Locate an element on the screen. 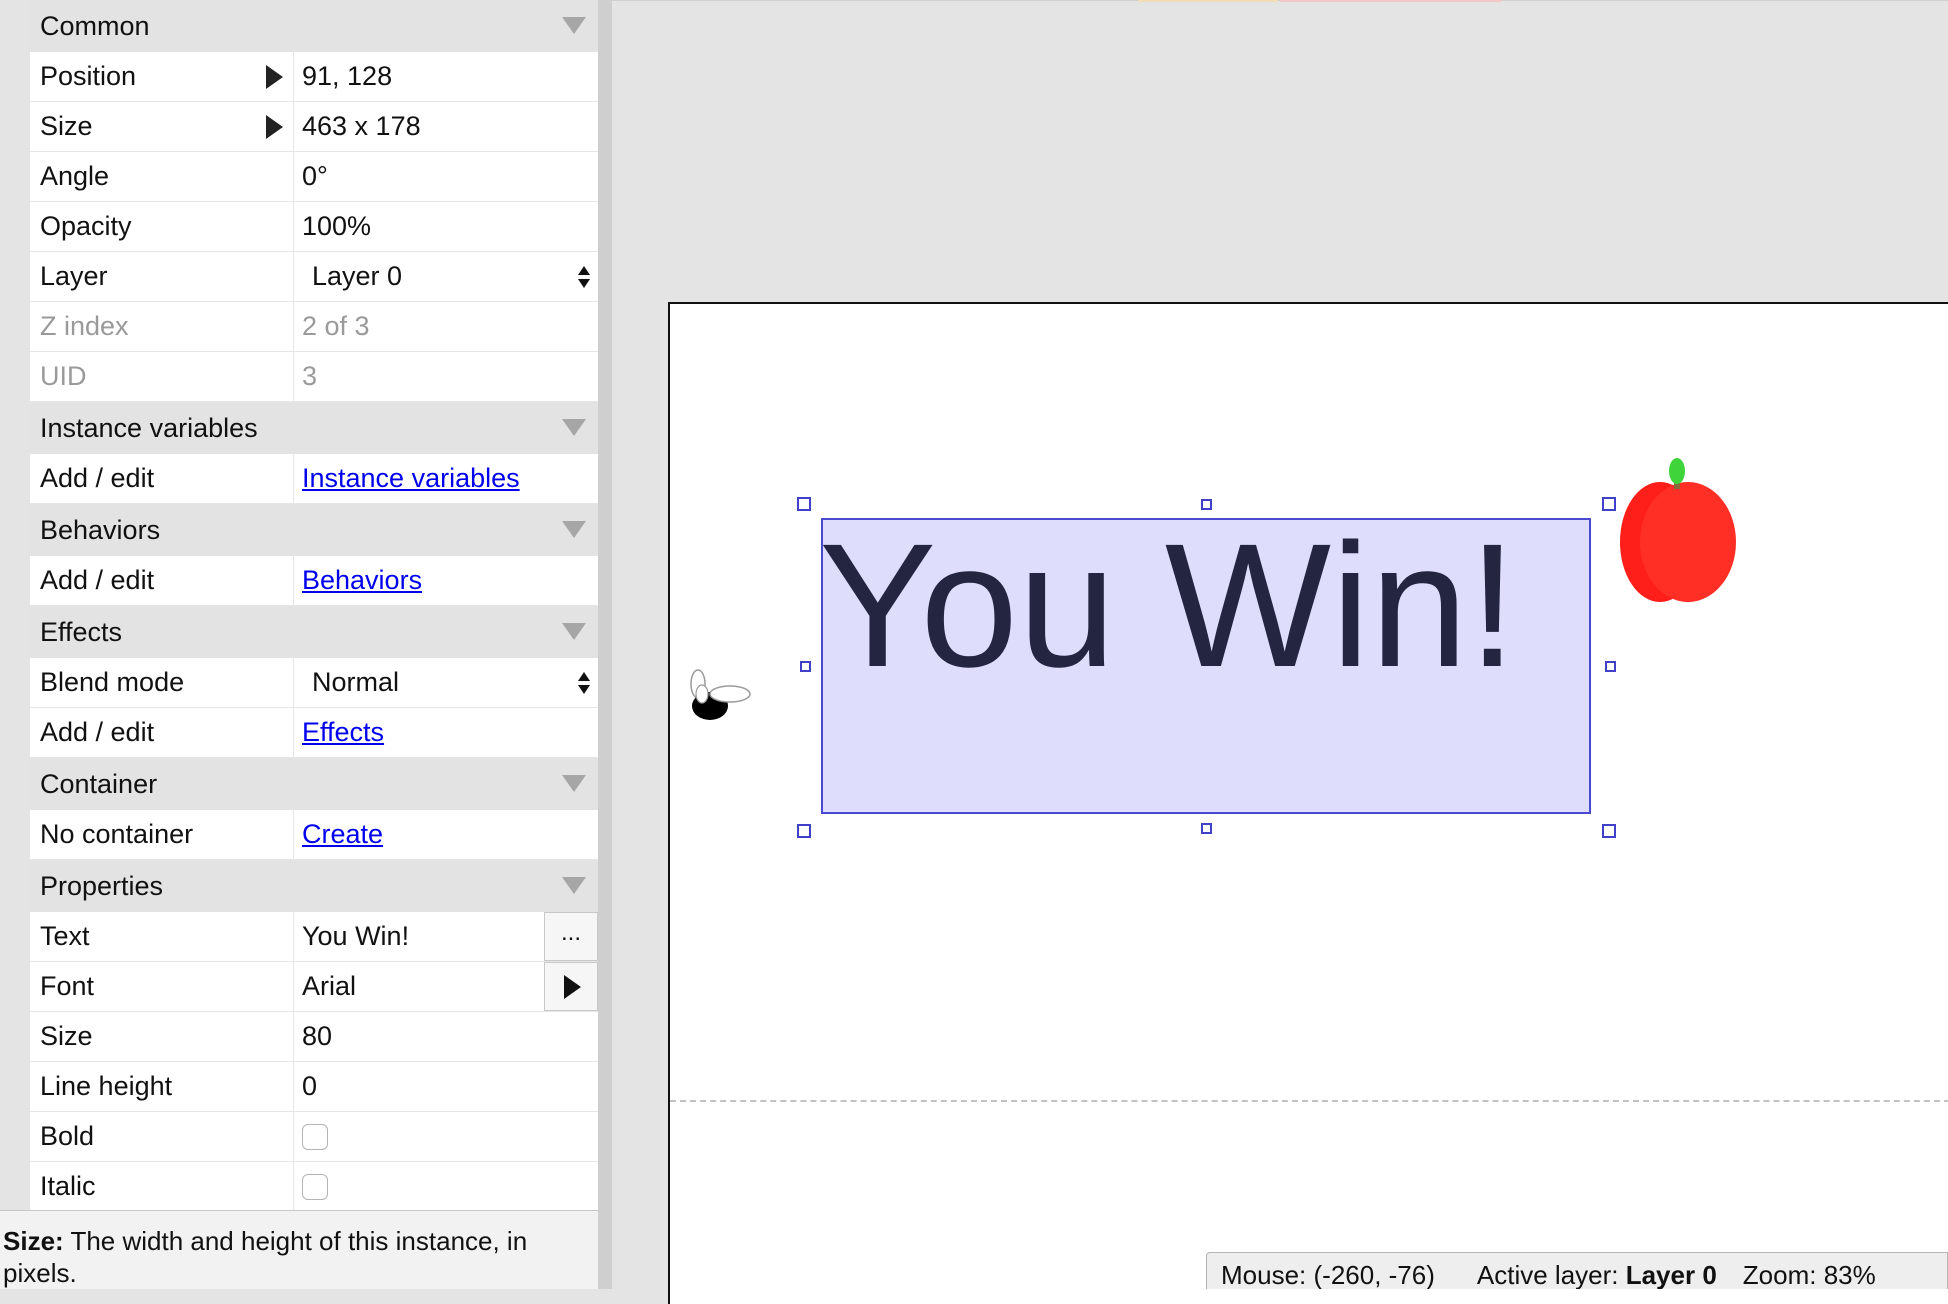 The width and height of the screenshot is (1948, 1304). prop-row-position: Position 91, 128 is located at coordinates (314, 77).